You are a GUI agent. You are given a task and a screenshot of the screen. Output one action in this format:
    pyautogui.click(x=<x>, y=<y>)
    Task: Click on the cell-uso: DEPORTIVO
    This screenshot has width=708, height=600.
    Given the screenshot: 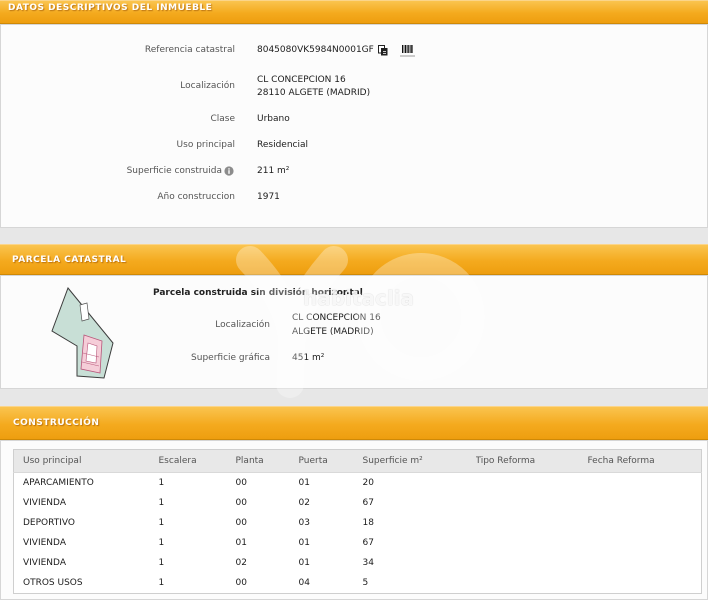 What is the action you would take?
    pyautogui.click(x=49, y=523)
    